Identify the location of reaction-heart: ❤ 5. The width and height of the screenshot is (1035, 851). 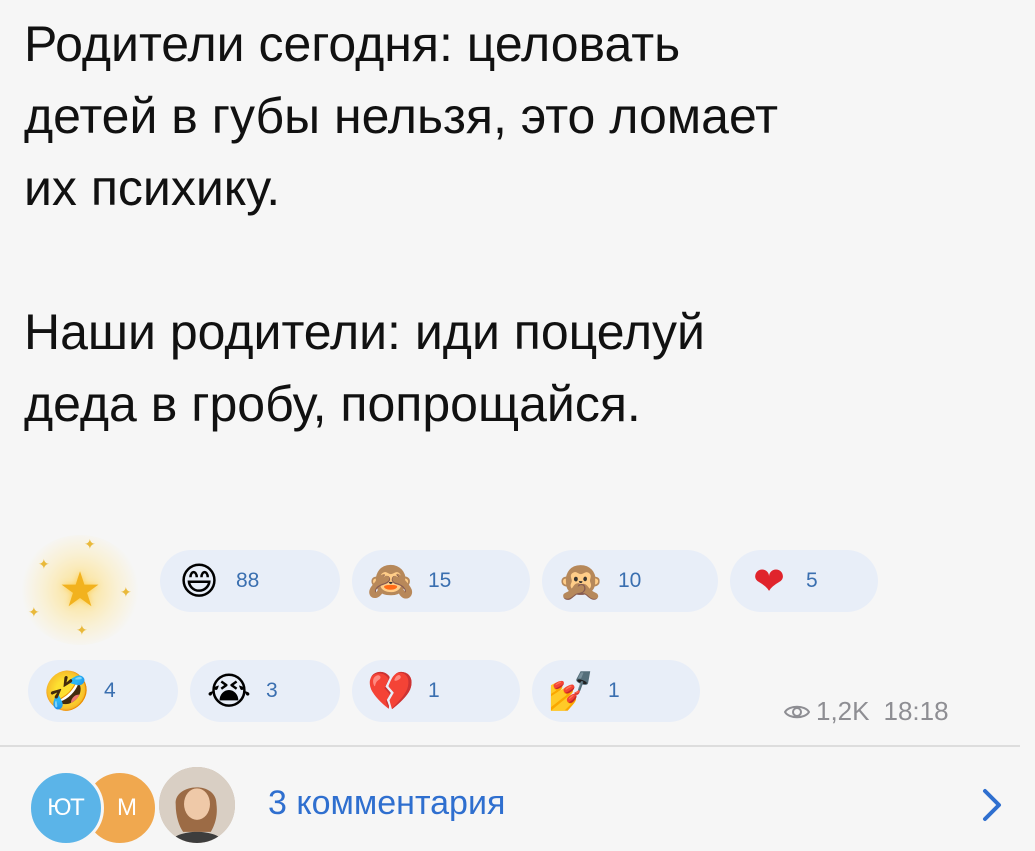
(804, 581).